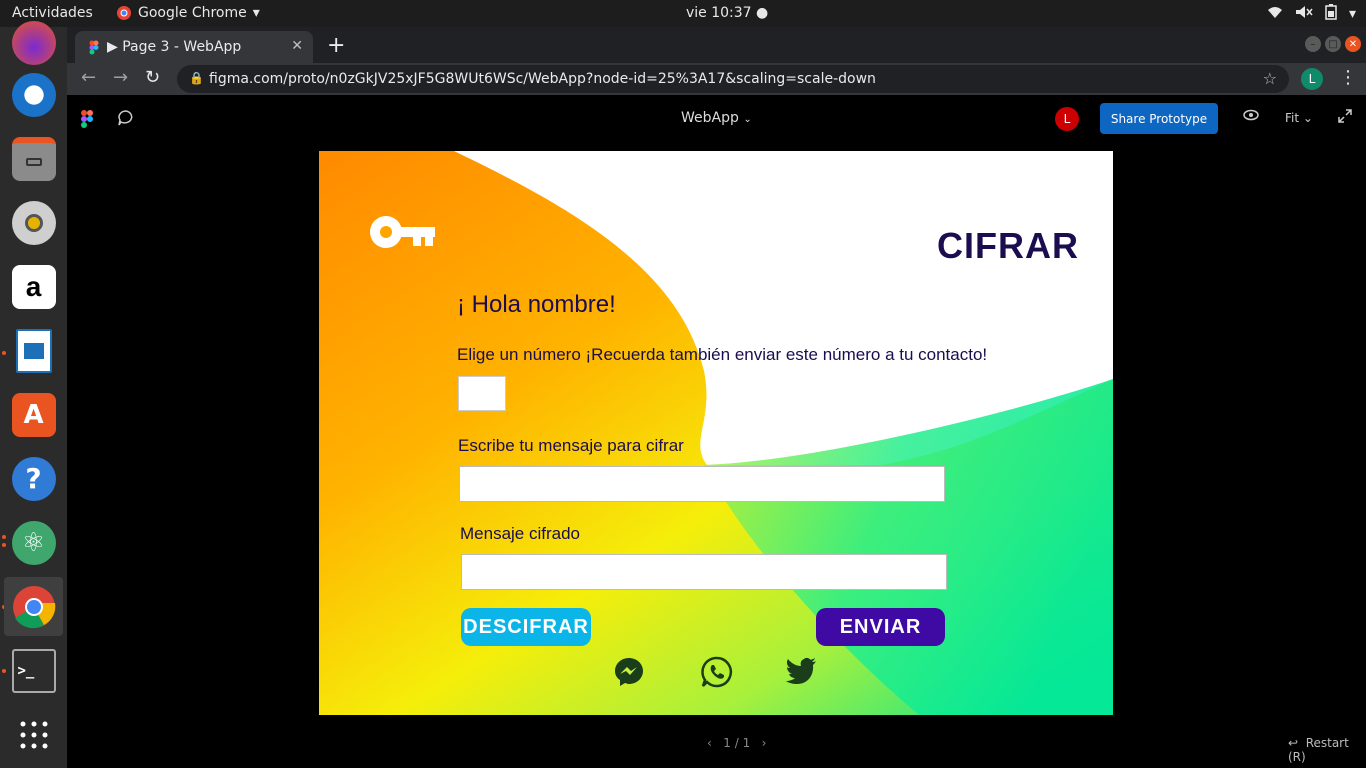  I want to click on amazon-icon: a, so click(33, 286).